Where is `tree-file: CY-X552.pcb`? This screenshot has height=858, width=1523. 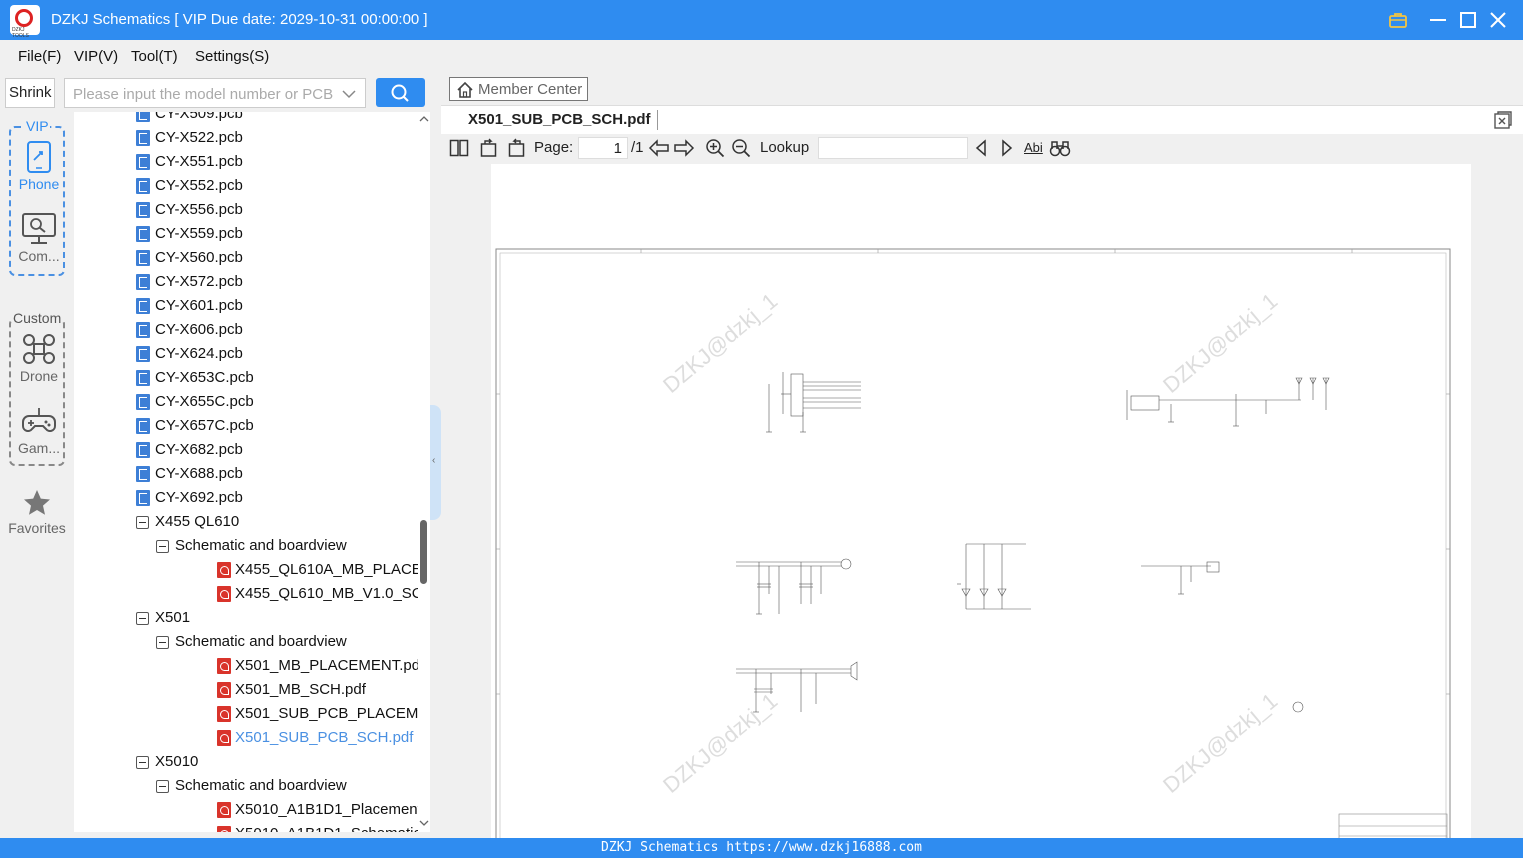
tree-file: CY-X552.pcb is located at coordinates (246, 186).